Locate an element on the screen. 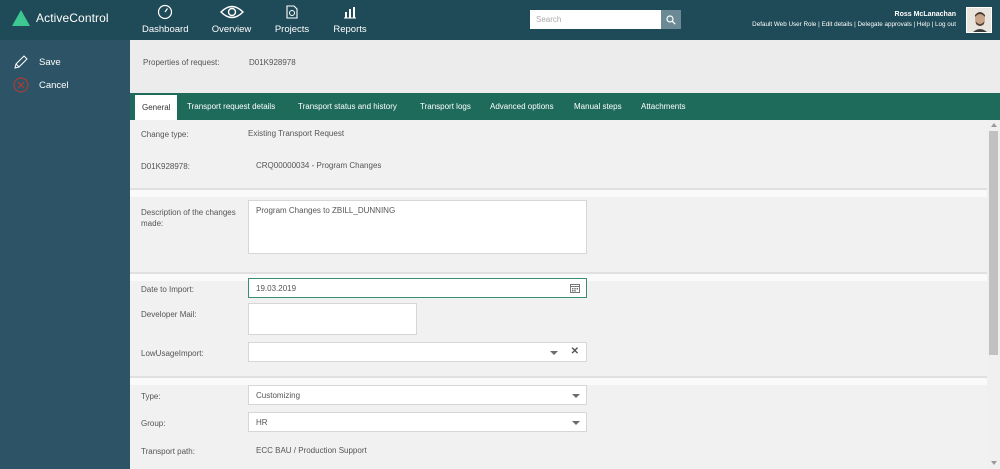 This screenshot has height=469, width=1000. search-icon is located at coordinates (671, 19).